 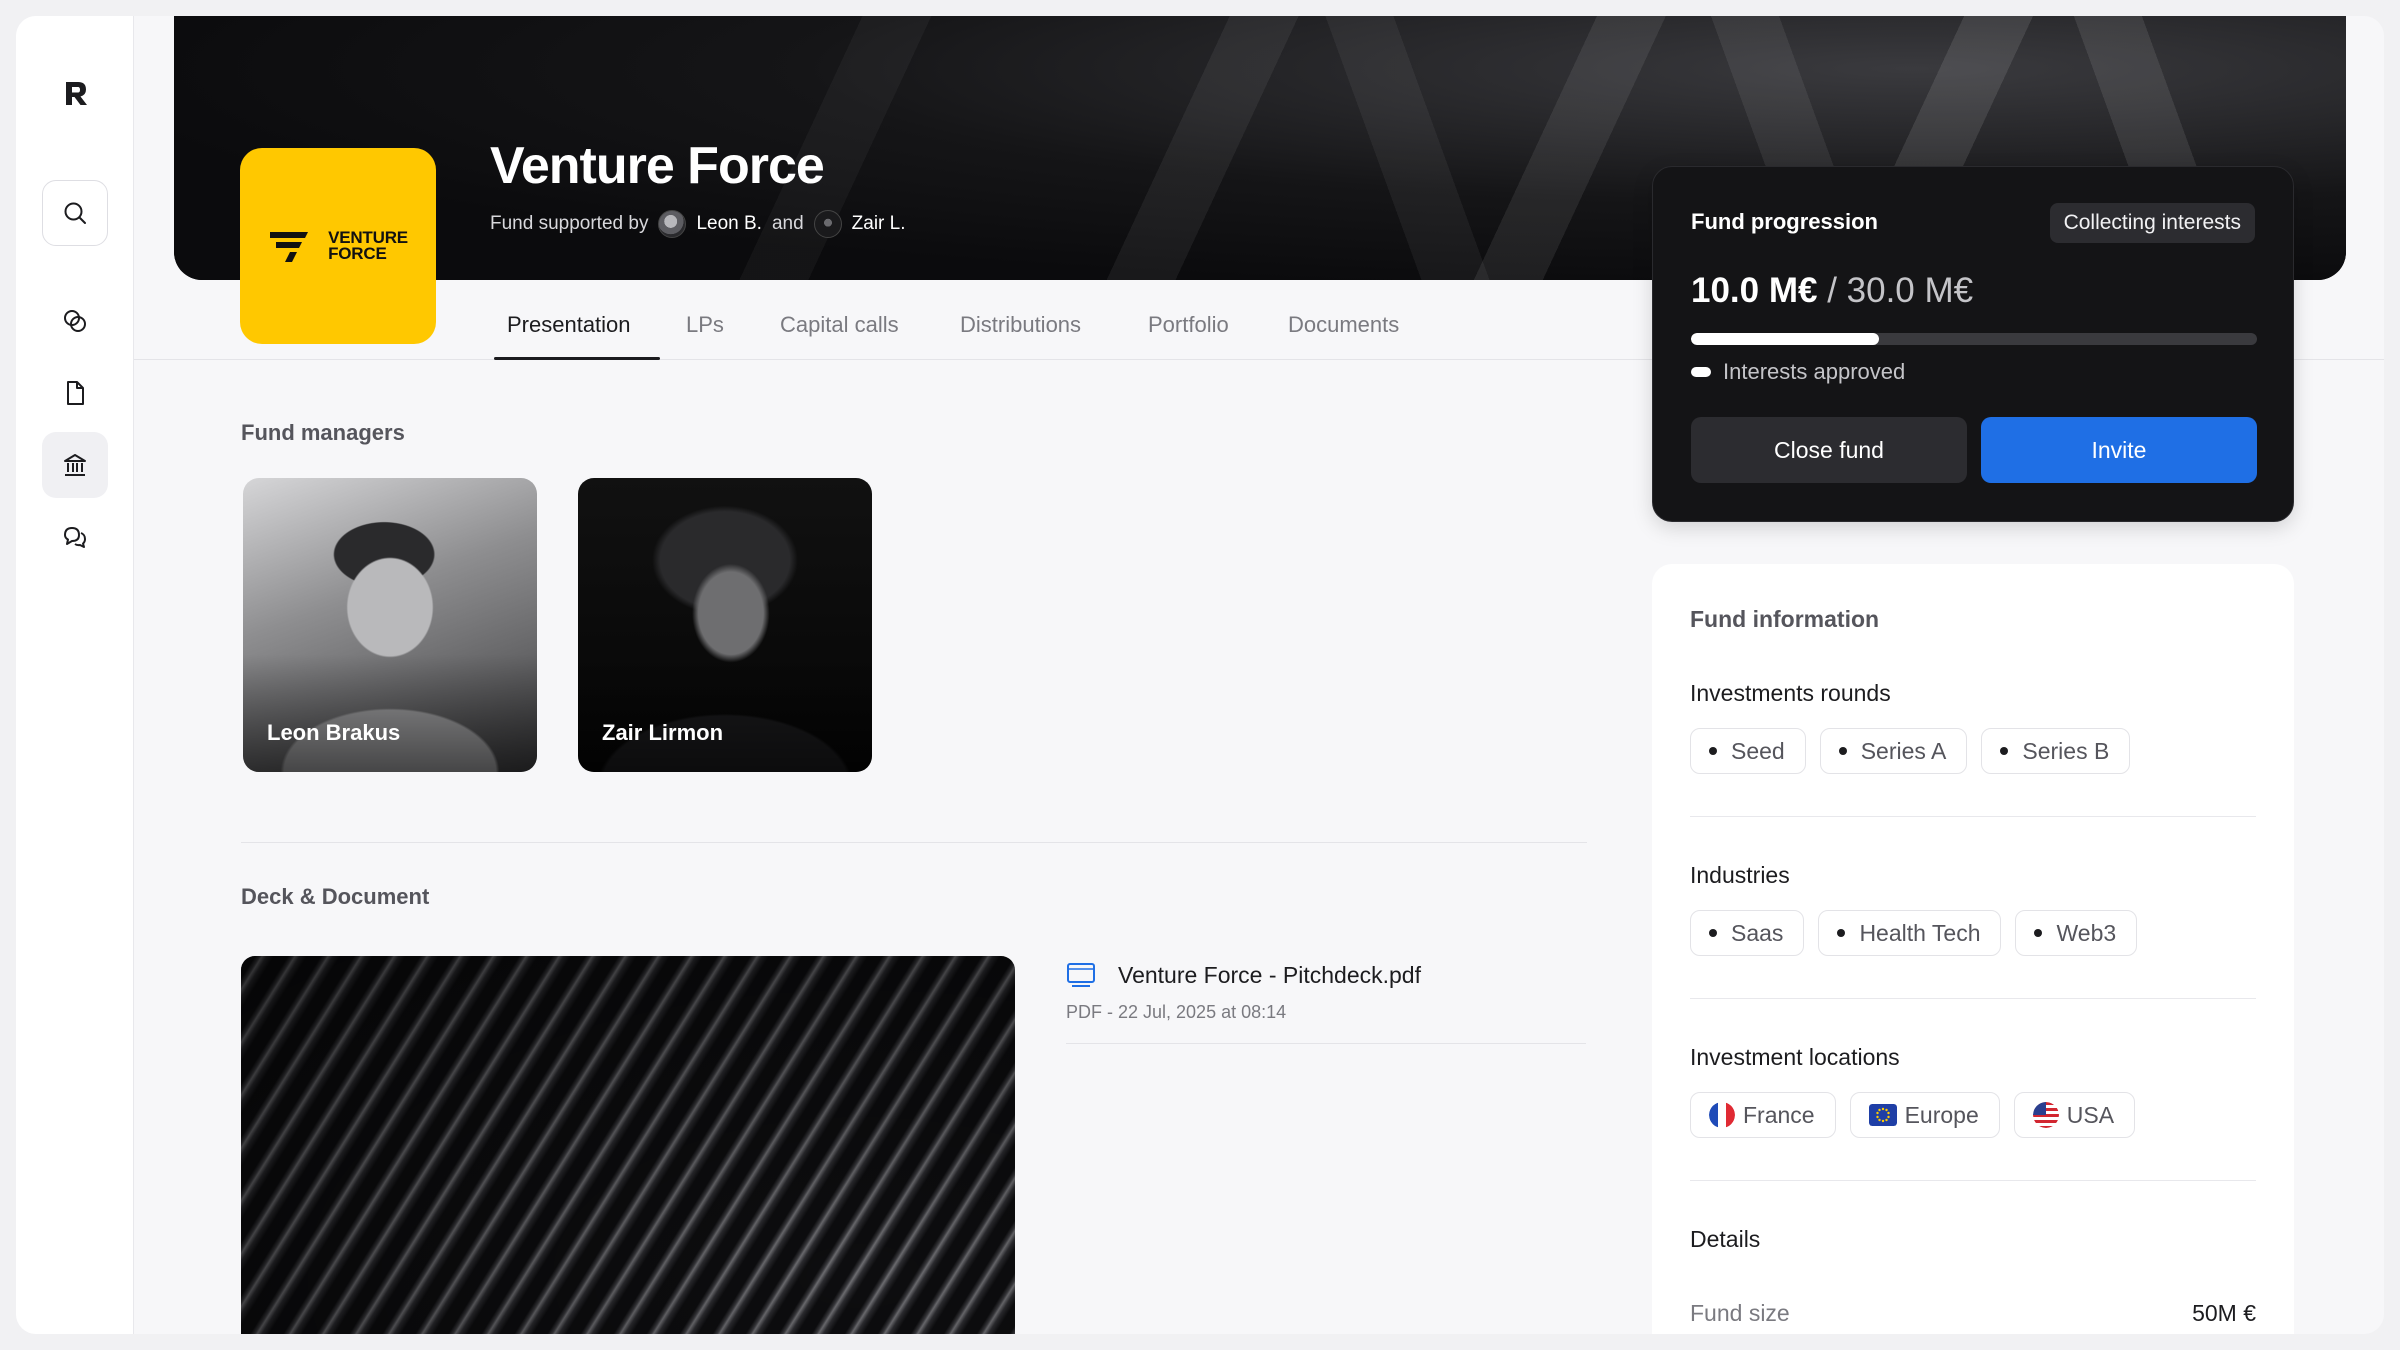 What do you see at coordinates (1882, 1115) in the screenshot?
I see `flag-eu-icon` at bounding box center [1882, 1115].